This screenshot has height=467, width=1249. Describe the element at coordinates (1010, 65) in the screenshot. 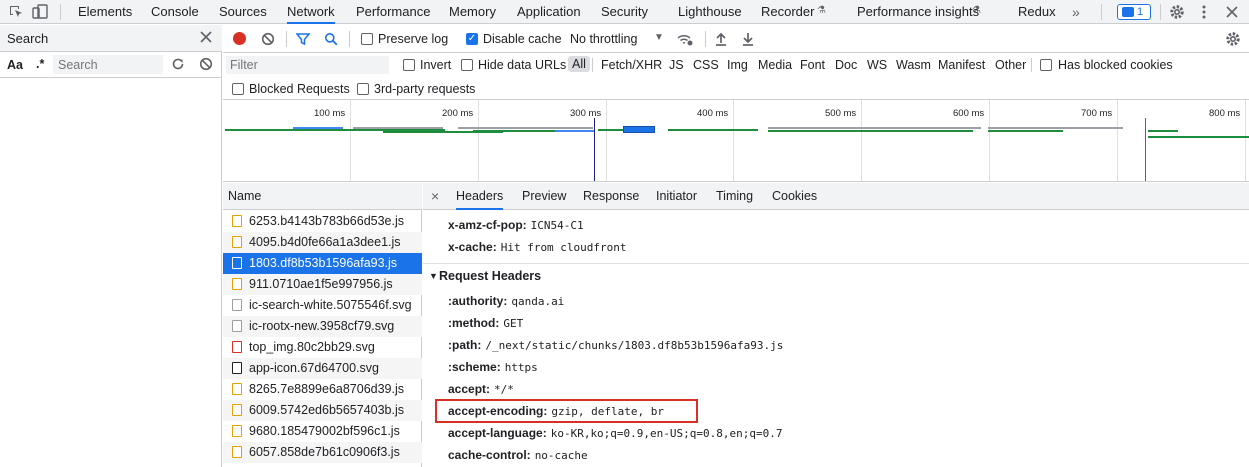

I see `type-filter-other: Other` at that location.